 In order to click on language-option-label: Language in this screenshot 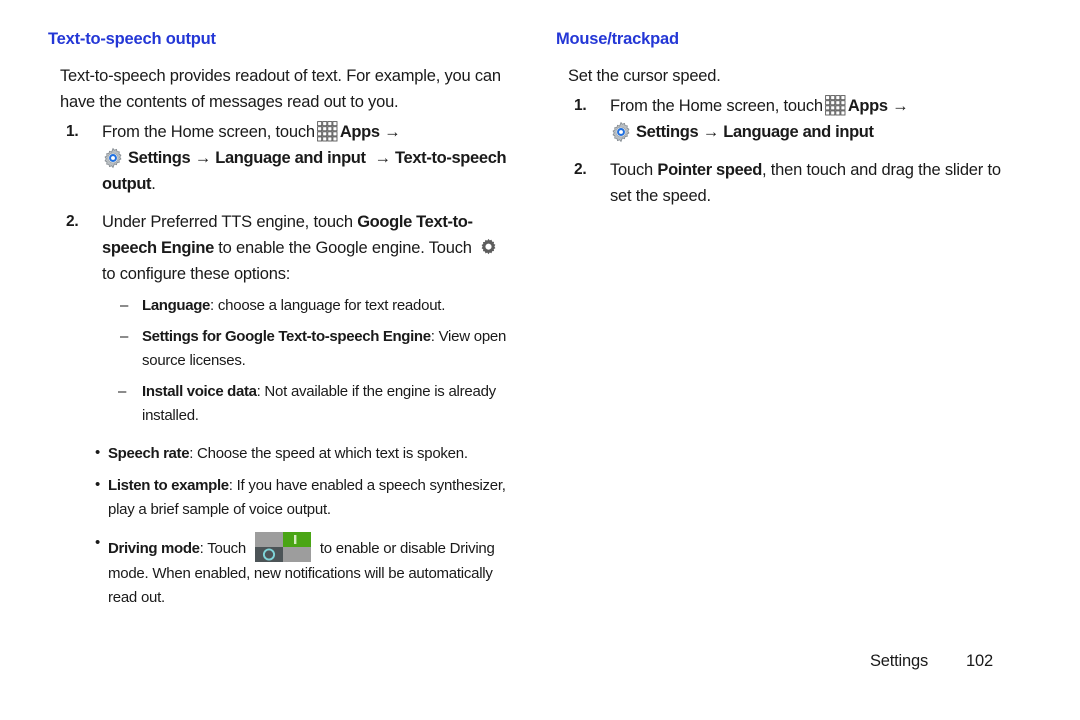, I will do `click(176, 305)`.